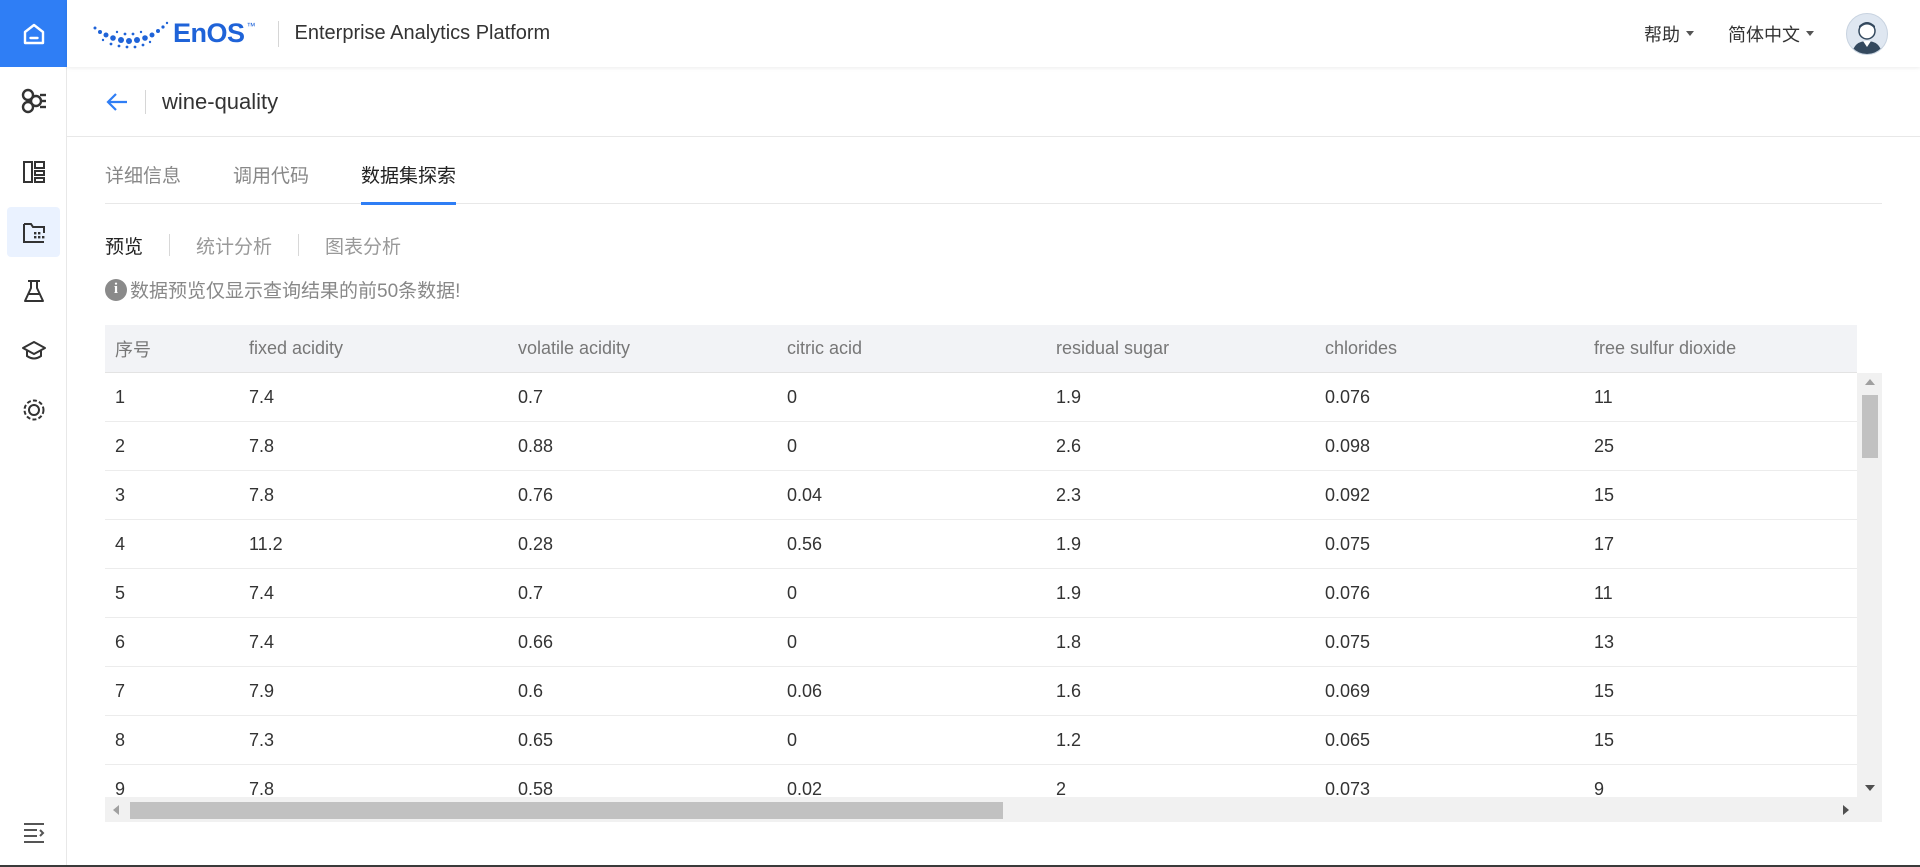 Image resolution: width=1920 pixels, height=867 pixels. Describe the element at coordinates (805, 788) in the screenshot. I see `table-cell: 0.02` at that location.